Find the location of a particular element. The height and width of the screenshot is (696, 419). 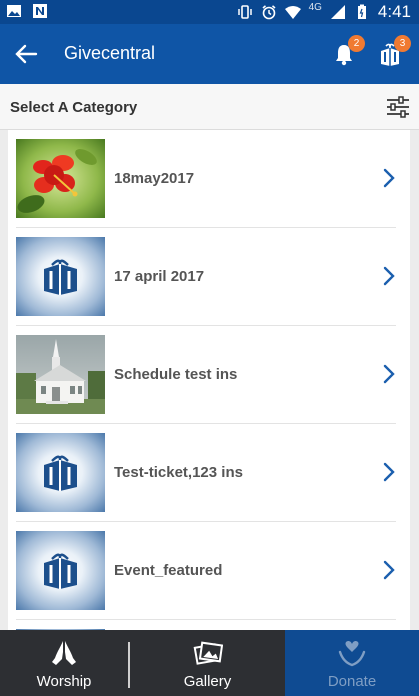

app-bar: Givecentral 2 3 is located at coordinates (209, 54).